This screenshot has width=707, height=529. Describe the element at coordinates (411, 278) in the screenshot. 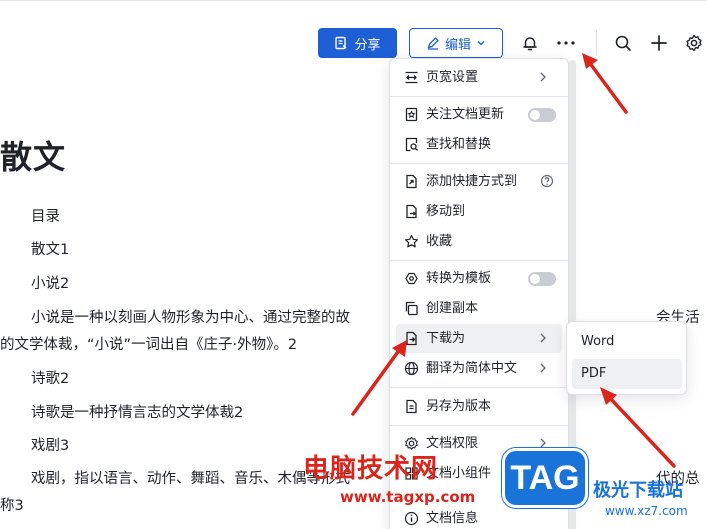

I see `template-icon` at that location.